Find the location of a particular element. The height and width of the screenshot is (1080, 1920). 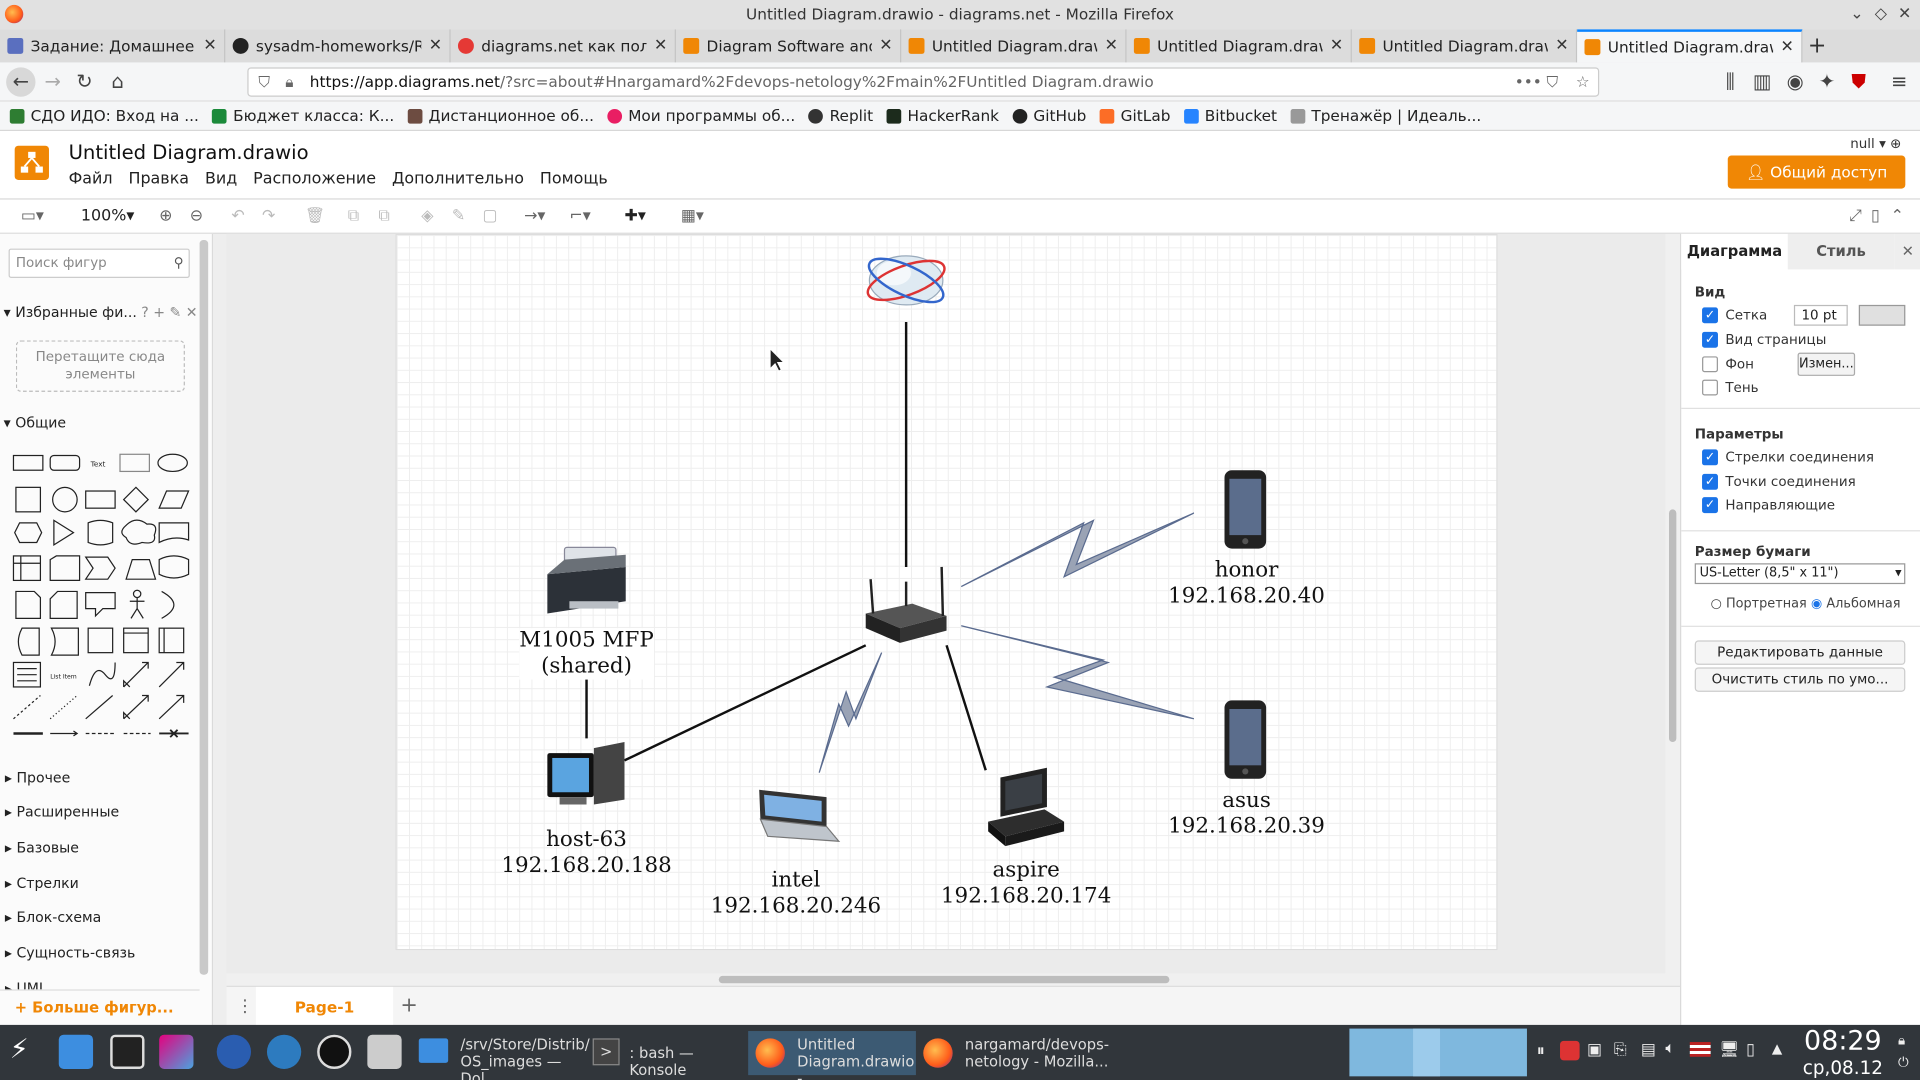

intel-label: intel 192.168.20.246 is located at coordinates (796, 893).